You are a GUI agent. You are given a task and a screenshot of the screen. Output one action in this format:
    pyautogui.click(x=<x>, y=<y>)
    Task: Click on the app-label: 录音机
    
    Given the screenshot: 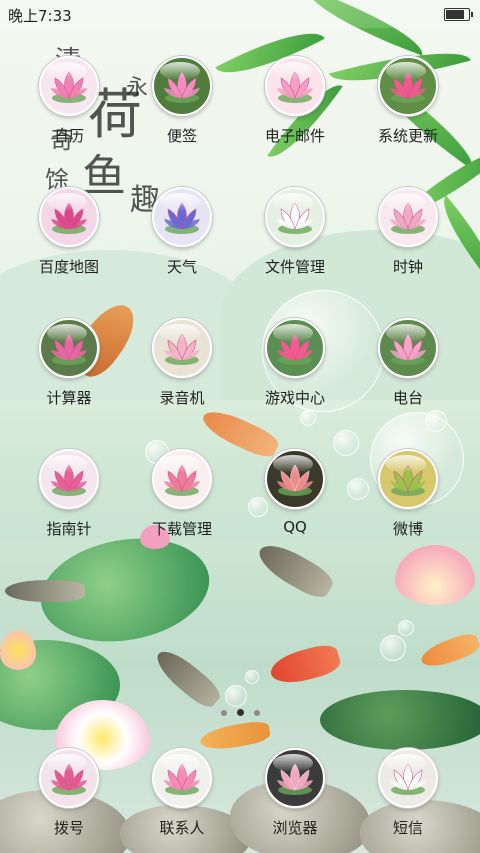 What is the action you would take?
    pyautogui.click(x=182, y=398)
    